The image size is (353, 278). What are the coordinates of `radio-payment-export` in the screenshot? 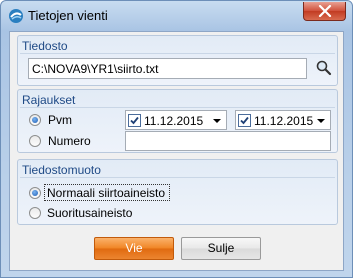 It's located at (35, 213).